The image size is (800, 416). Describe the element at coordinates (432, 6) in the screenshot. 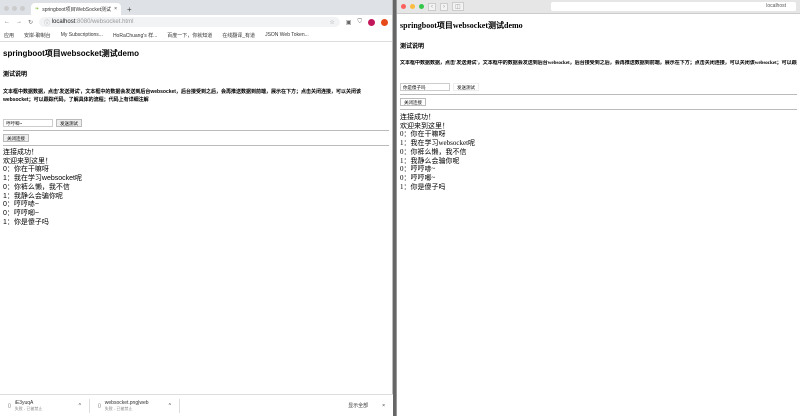

I see `back-icon: ‹` at that location.